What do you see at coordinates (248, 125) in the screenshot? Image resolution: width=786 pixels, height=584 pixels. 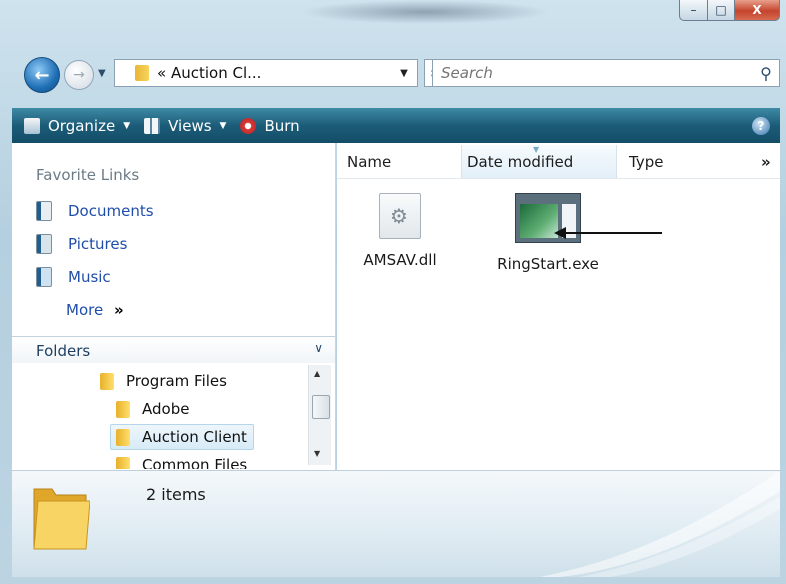 I see `burn-disc-icon` at bounding box center [248, 125].